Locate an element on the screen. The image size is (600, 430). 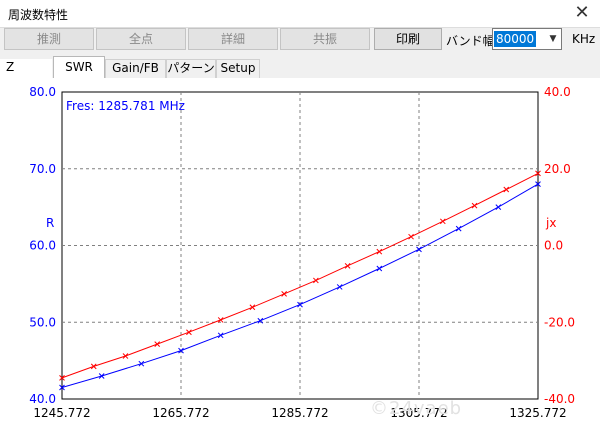
y-left-tick-label: 70.0 is located at coordinates (42, 169).